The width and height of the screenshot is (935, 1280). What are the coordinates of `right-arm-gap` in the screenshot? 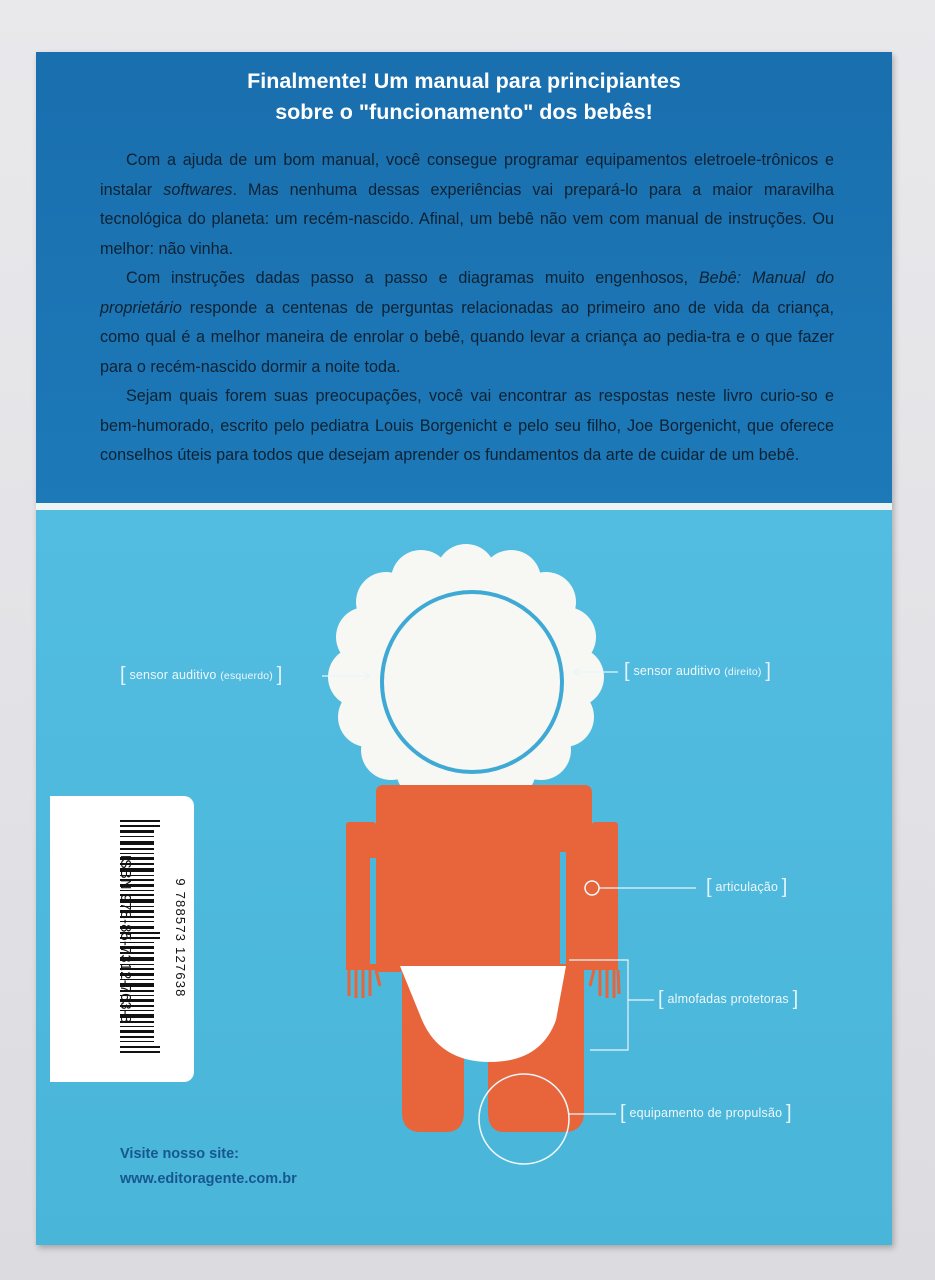 It's located at (563, 908).